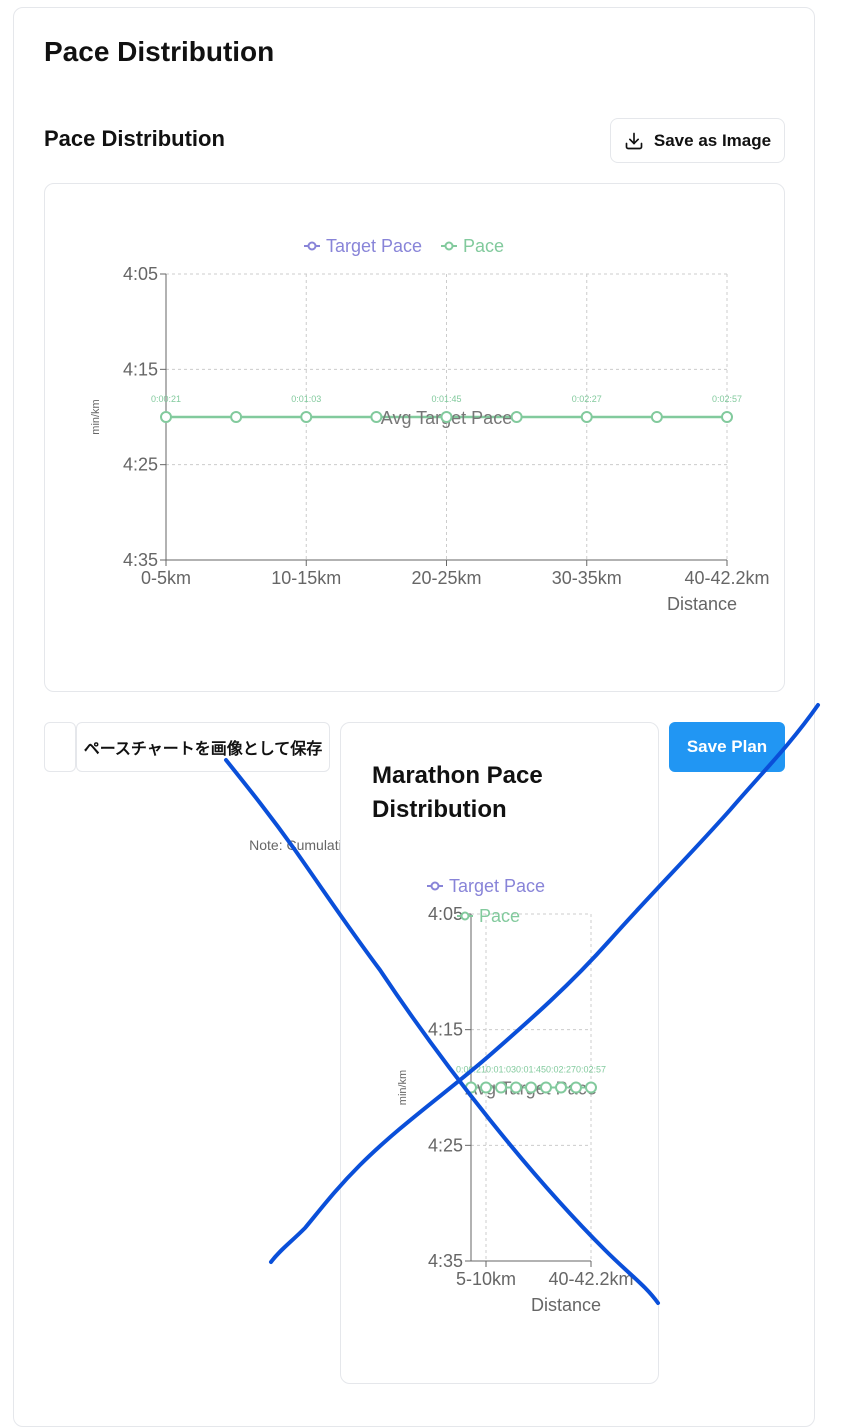 The width and height of the screenshot is (846, 1427). Describe the element at coordinates (446, 578) in the screenshot. I see `x-tick-label: 20-25km` at that location.